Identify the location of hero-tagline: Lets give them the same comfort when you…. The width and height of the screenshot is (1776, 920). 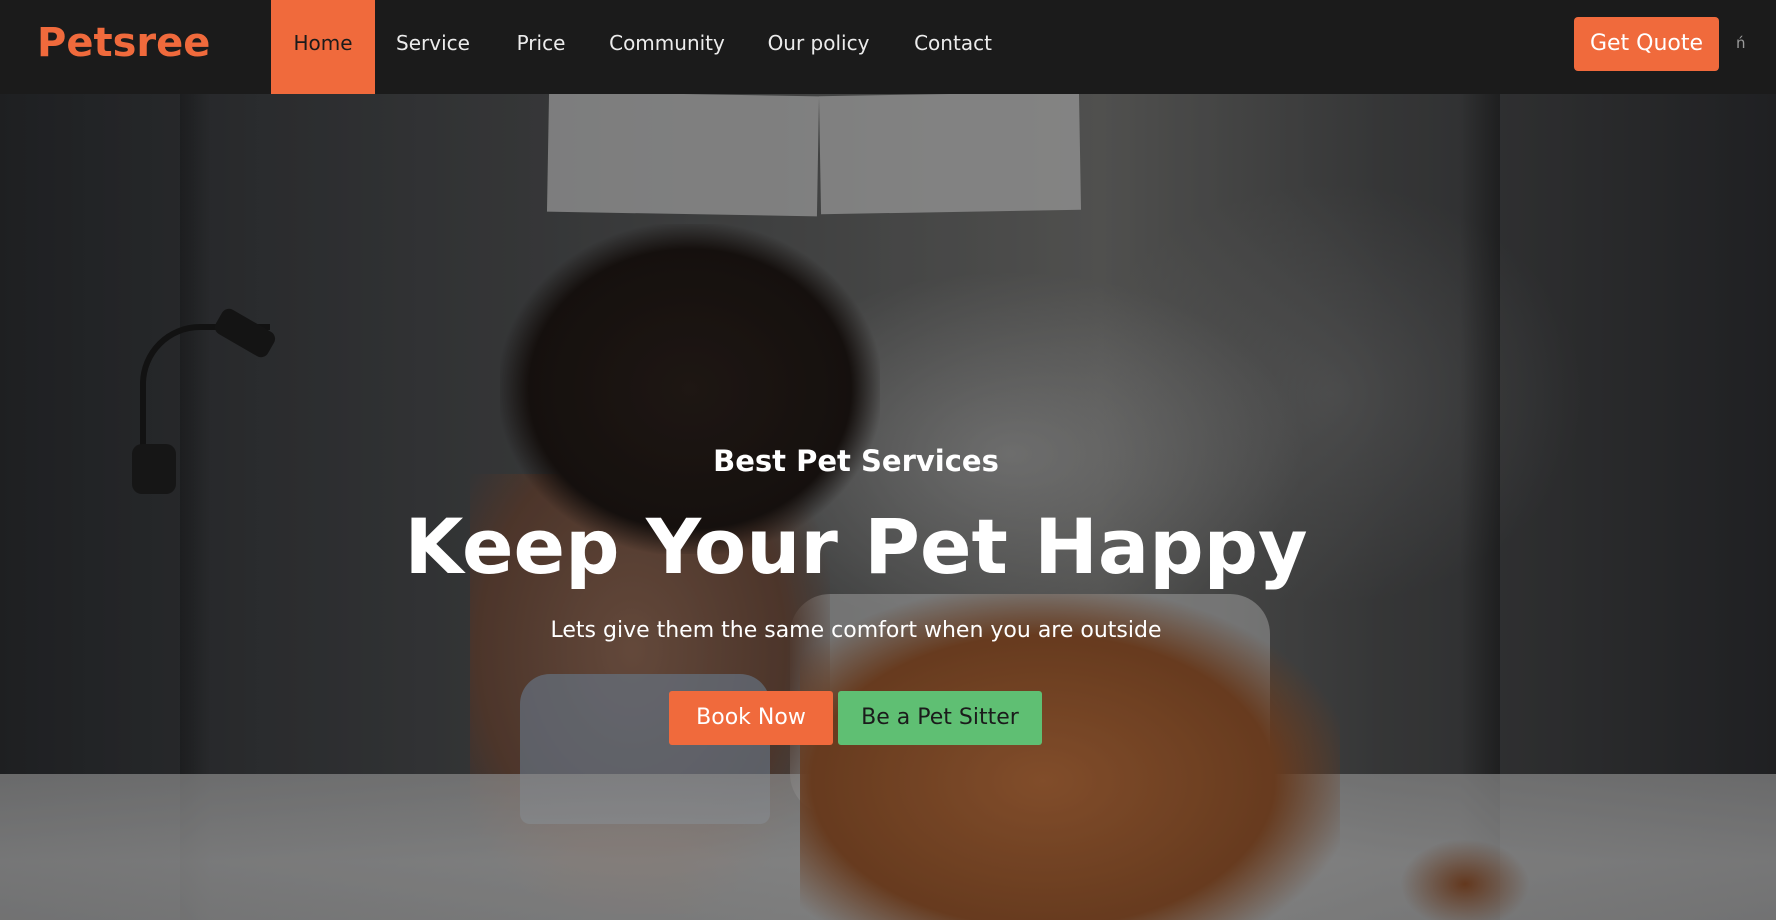
(856, 630).